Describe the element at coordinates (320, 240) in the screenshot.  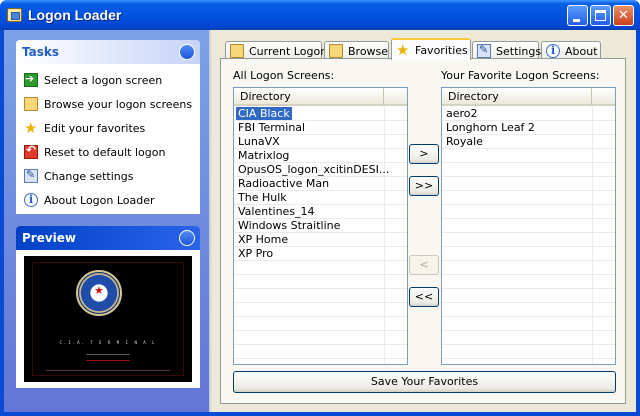
I see `list-item: XP Home` at that location.